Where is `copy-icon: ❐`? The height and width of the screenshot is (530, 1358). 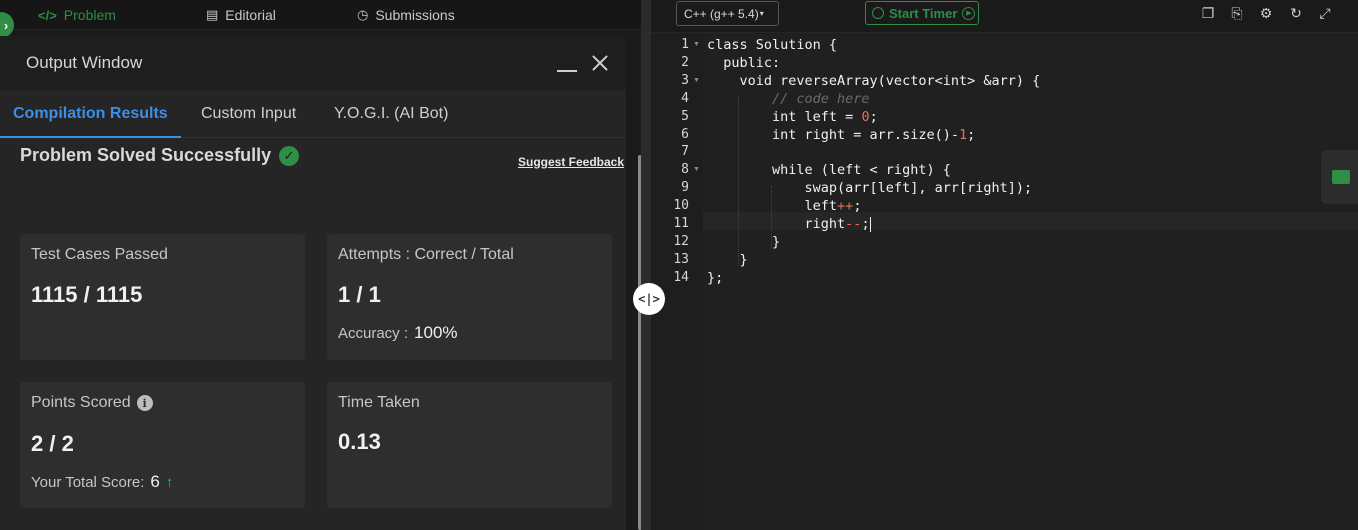
copy-icon: ❐ is located at coordinates (1208, 13).